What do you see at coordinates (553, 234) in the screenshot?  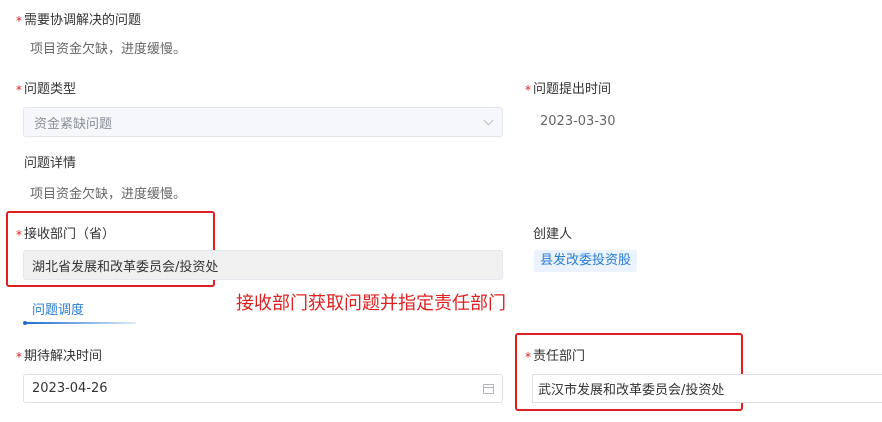 I see `creator-label: 创建人` at bounding box center [553, 234].